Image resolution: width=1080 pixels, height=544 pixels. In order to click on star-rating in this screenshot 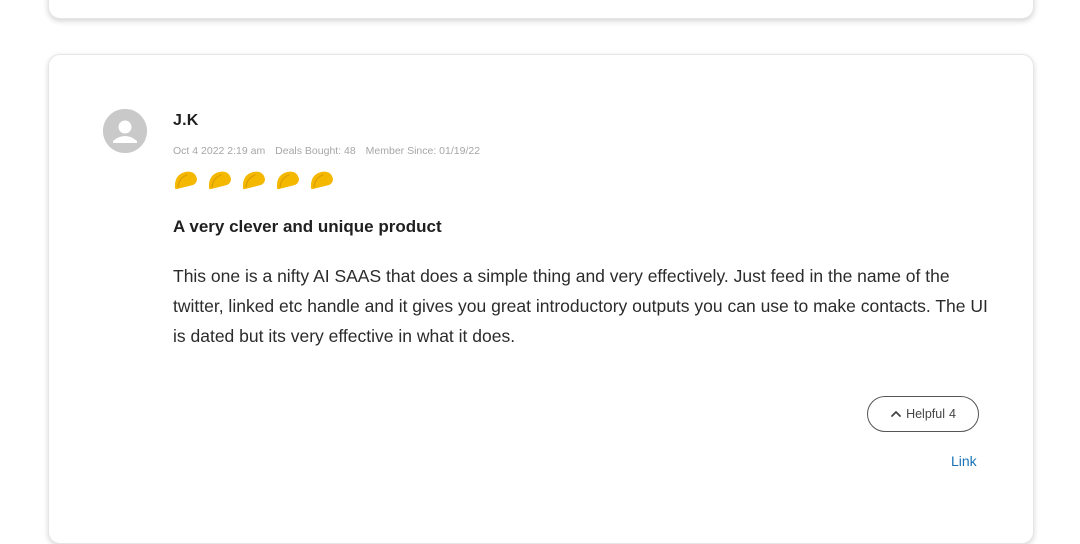, I will do `click(258, 180)`.